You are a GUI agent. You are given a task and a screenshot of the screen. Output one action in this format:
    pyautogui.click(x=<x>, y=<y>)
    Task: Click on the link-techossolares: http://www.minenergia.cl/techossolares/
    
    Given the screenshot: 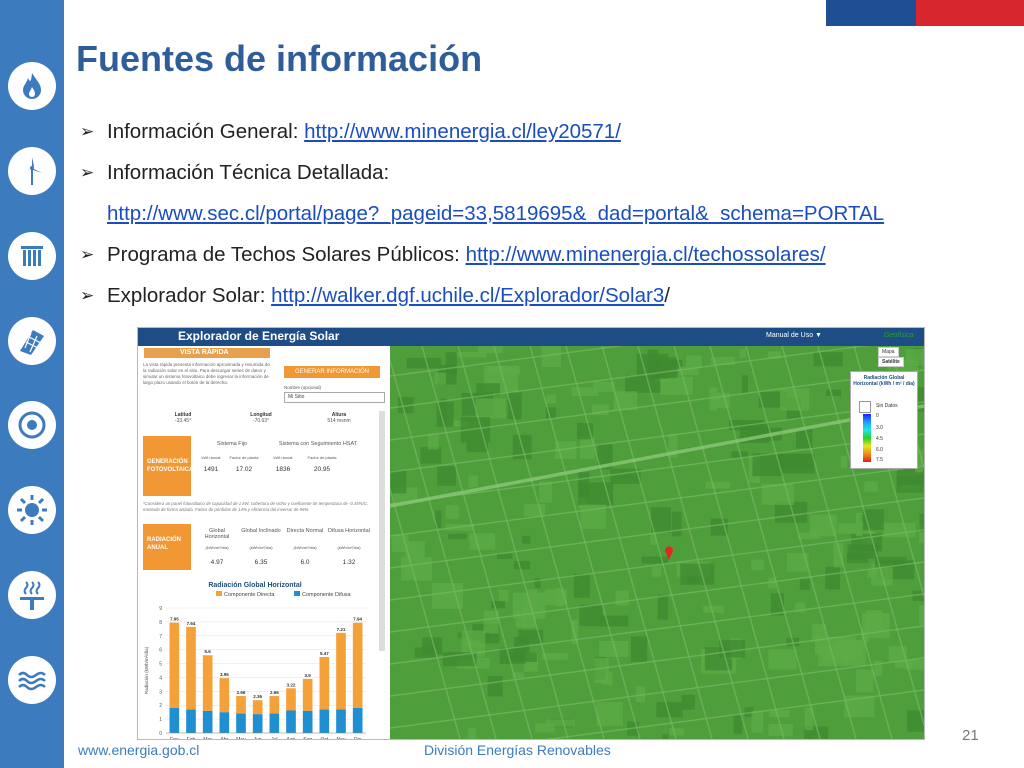 What is the action you would take?
    pyautogui.click(x=646, y=254)
    